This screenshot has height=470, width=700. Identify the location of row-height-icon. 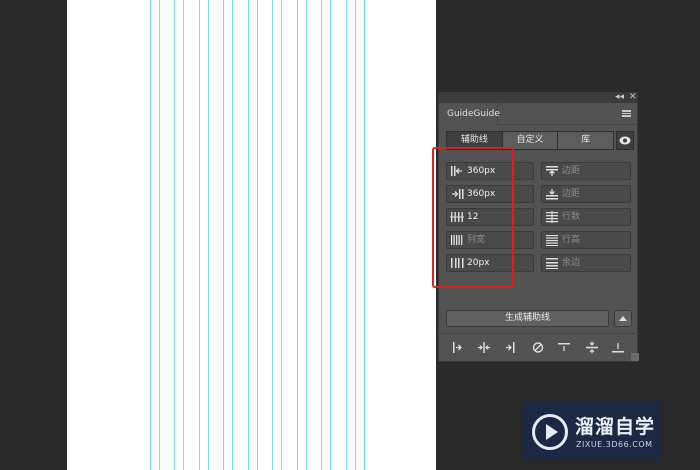
(552, 240).